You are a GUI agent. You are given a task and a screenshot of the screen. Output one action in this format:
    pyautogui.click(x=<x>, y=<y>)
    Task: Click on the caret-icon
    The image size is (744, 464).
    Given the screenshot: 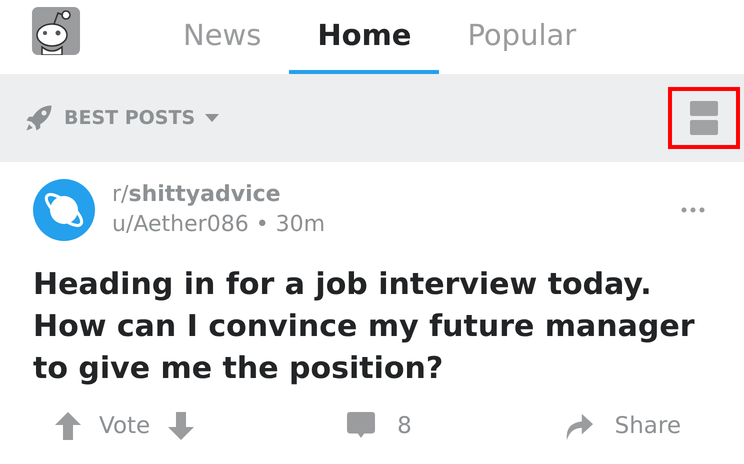 What is the action you would take?
    pyautogui.click(x=212, y=118)
    